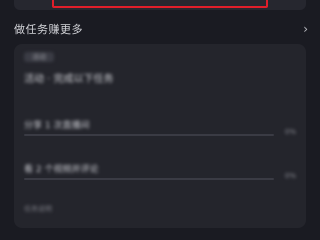  I want to click on section-title: 做任务赚更多, so click(48, 29).